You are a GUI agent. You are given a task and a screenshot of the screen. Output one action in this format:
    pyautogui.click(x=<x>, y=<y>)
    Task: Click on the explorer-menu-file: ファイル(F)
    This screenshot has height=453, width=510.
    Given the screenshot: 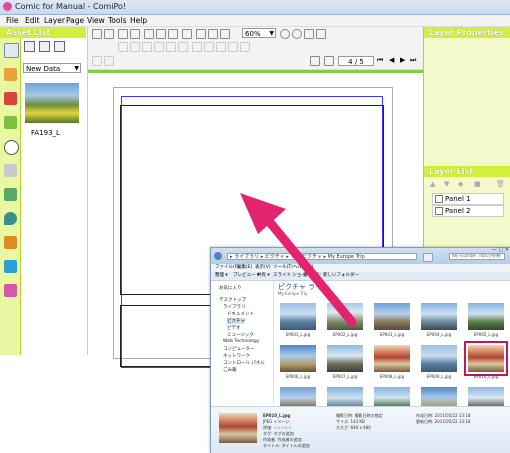 What is the action you would take?
    pyautogui.click(x=227, y=268)
    